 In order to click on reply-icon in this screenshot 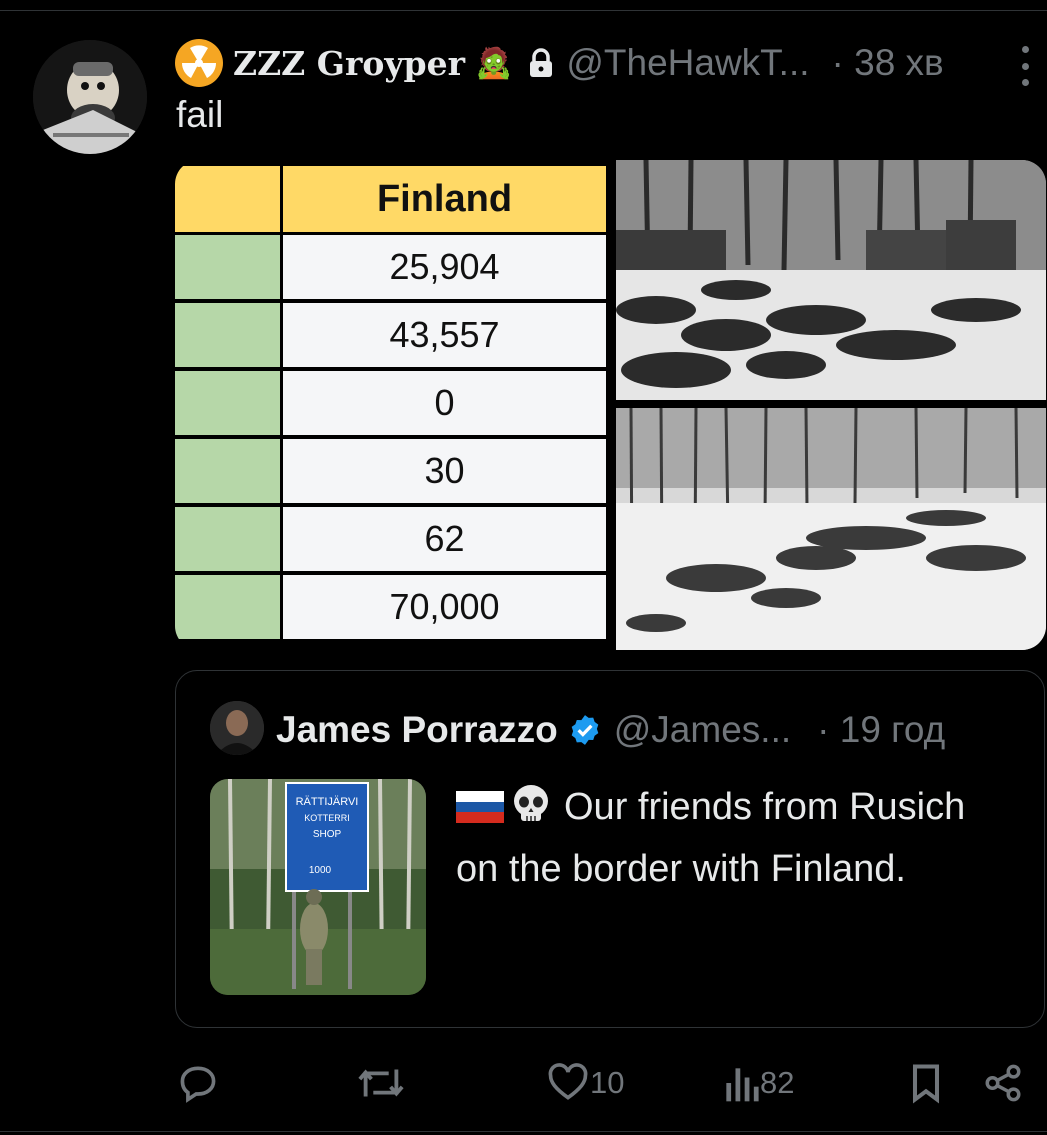, I will do `click(198, 1083)`.